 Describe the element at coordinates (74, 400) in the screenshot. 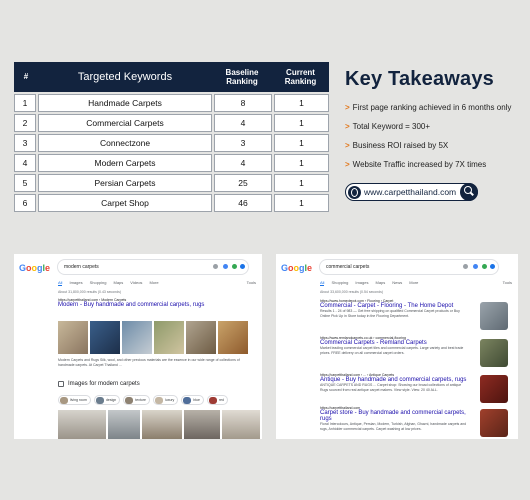

I see `filter-chip: living room` at that location.